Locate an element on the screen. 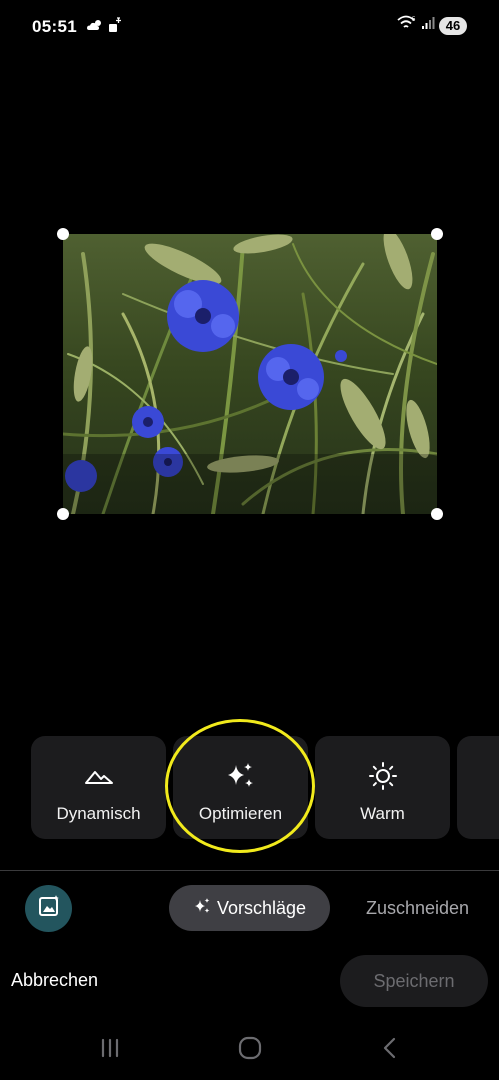 The width and height of the screenshot is (499, 1080). filter-optimieren-button: Optimieren is located at coordinates (240, 787).